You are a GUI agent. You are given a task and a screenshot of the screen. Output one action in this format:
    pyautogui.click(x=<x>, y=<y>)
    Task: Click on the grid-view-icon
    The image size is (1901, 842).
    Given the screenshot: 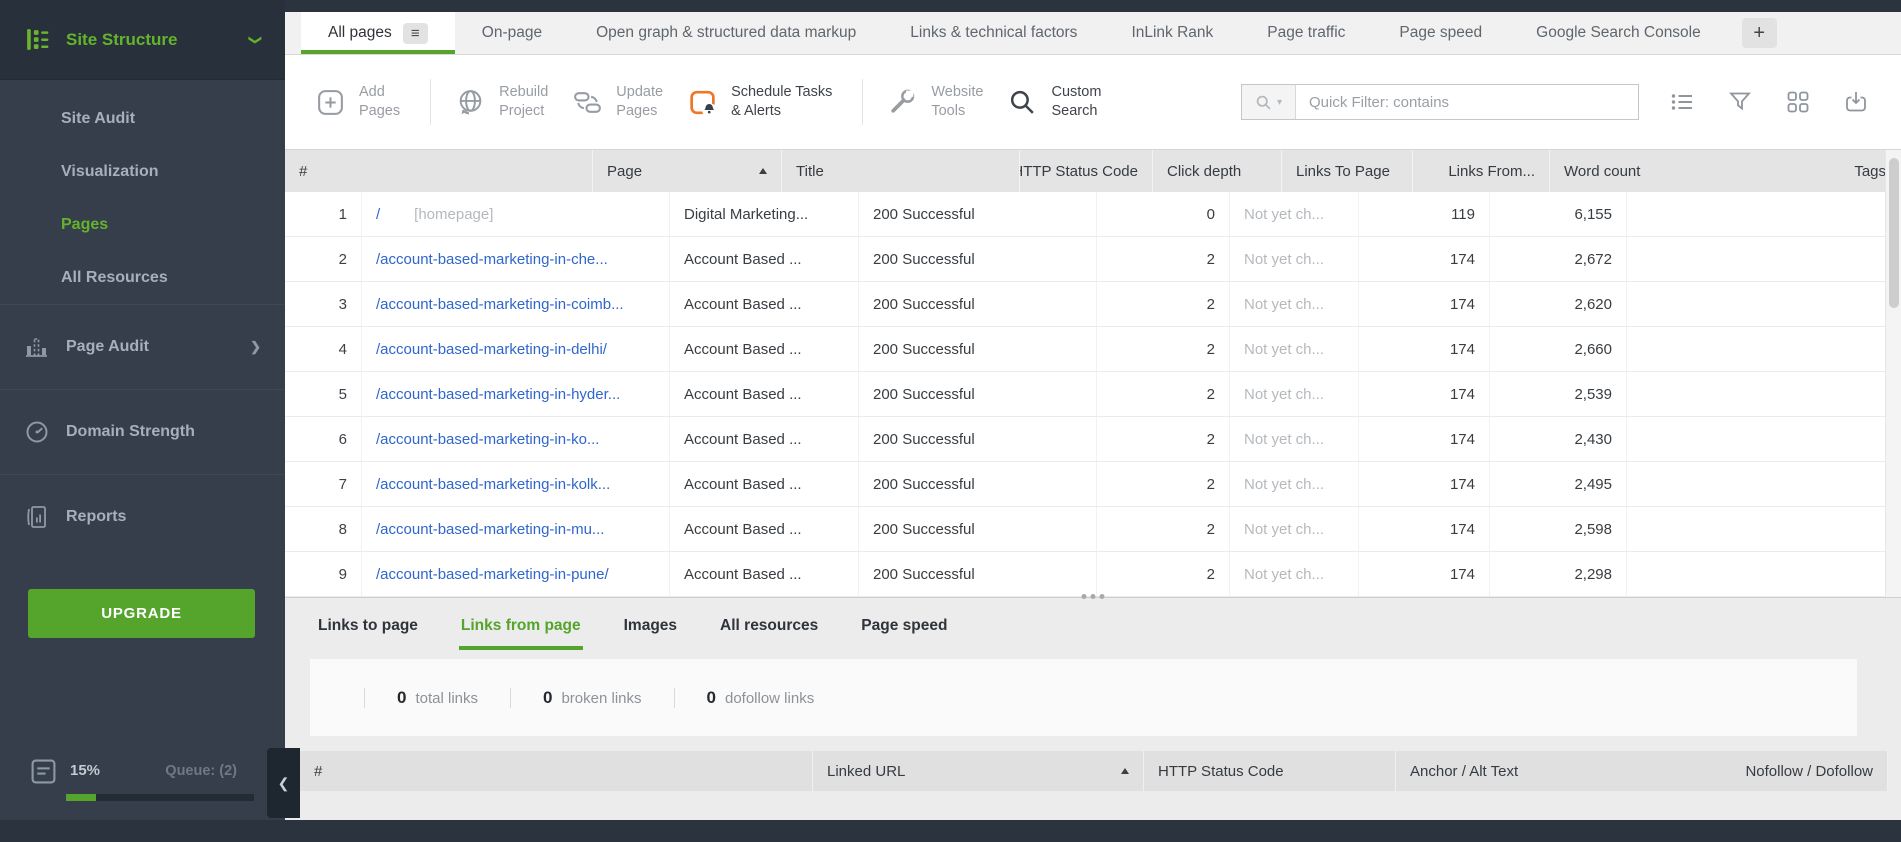 What is the action you would take?
    pyautogui.click(x=1798, y=102)
    